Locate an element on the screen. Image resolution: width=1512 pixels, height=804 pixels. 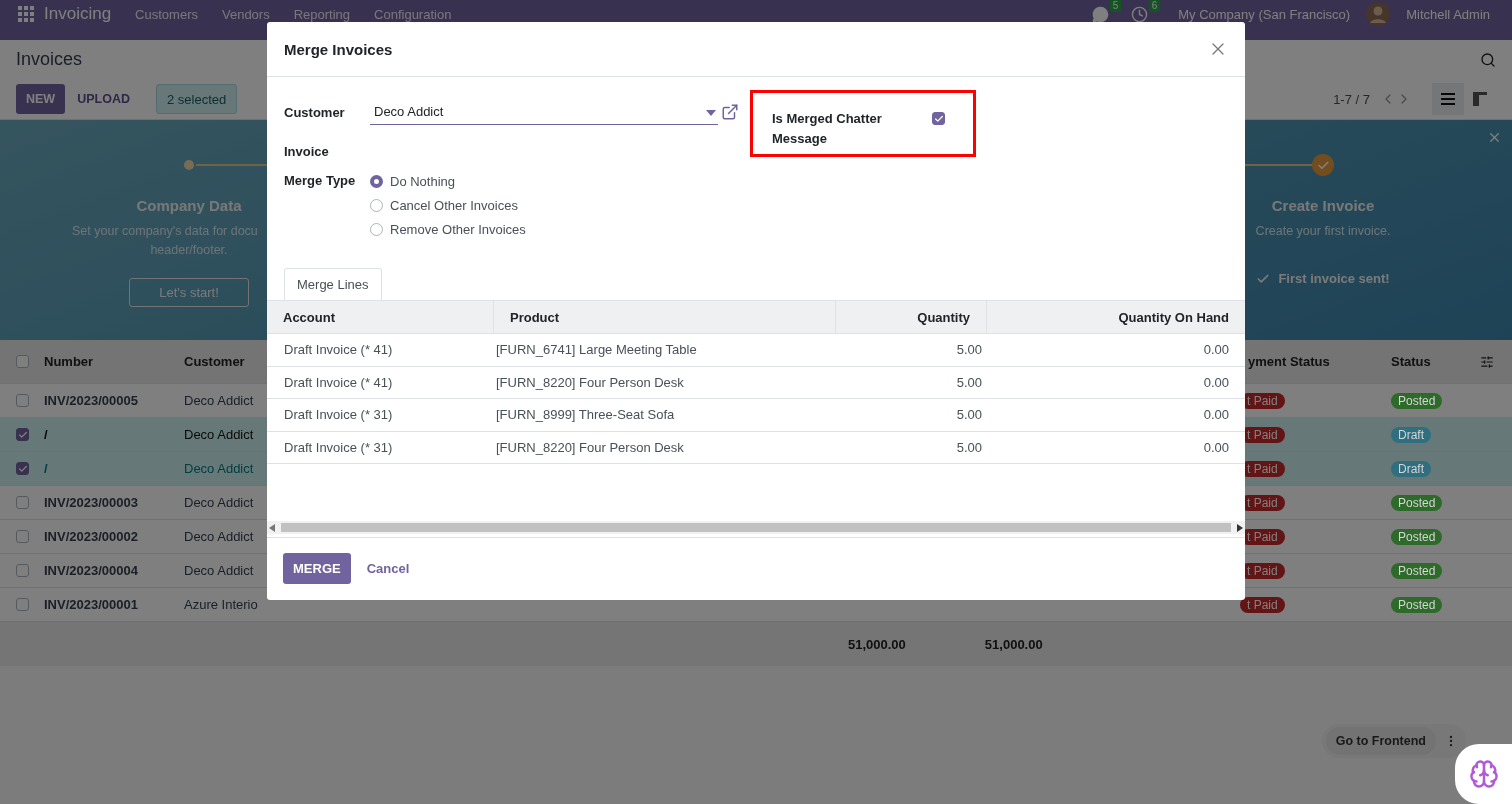
column-header: Account is located at coordinates (380, 317).